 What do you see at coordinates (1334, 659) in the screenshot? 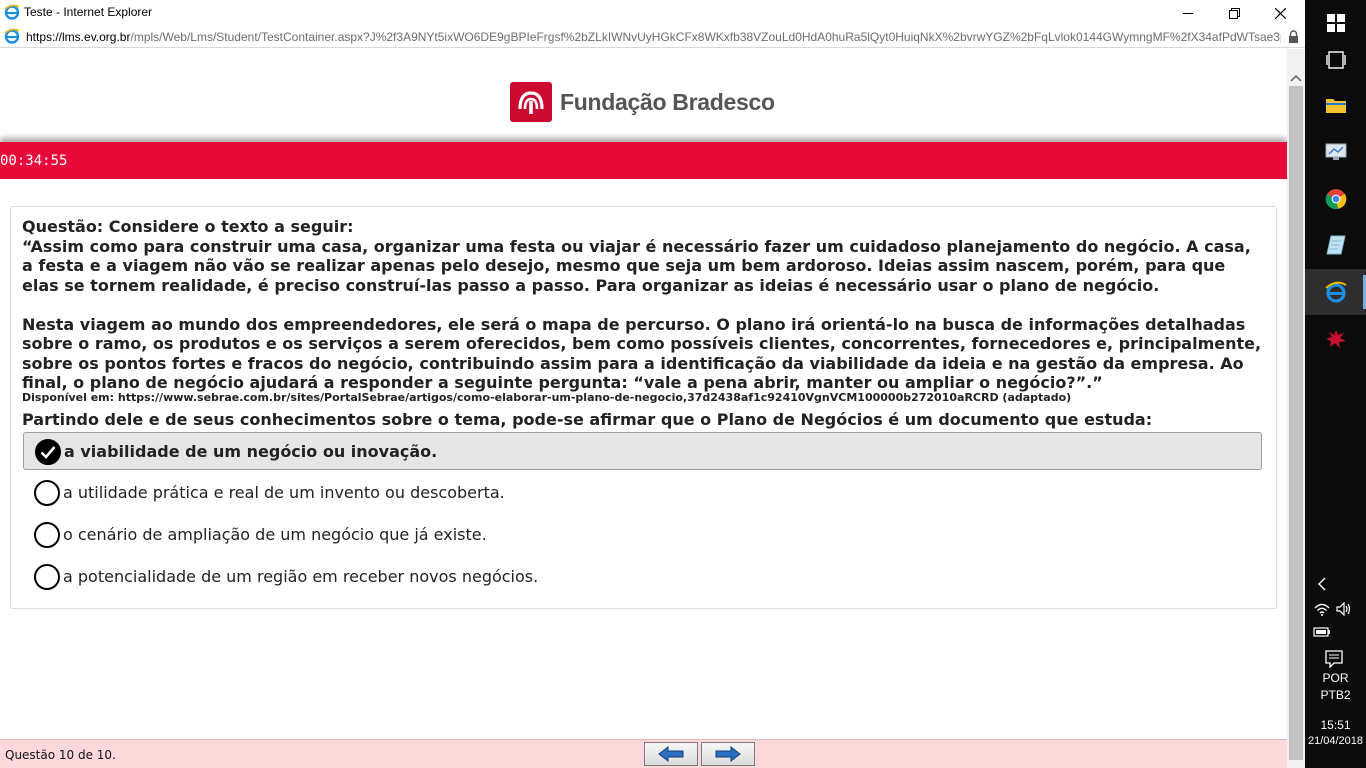
I see `action-center-icon` at bounding box center [1334, 659].